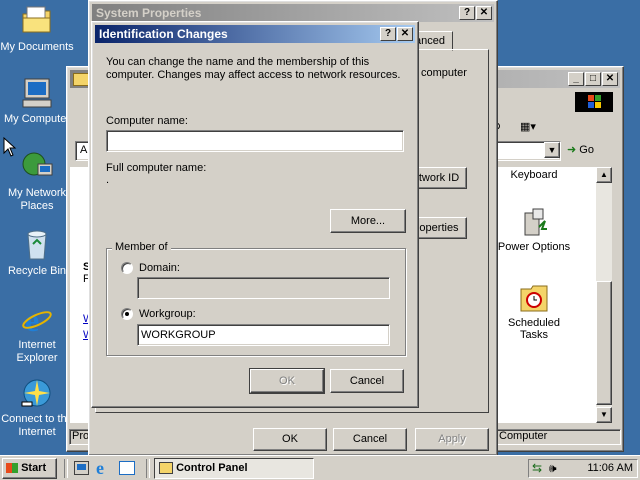 The height and width of the screenshot is (480, 640). I want to click on recycle-bin-icon, so click(37, 245).